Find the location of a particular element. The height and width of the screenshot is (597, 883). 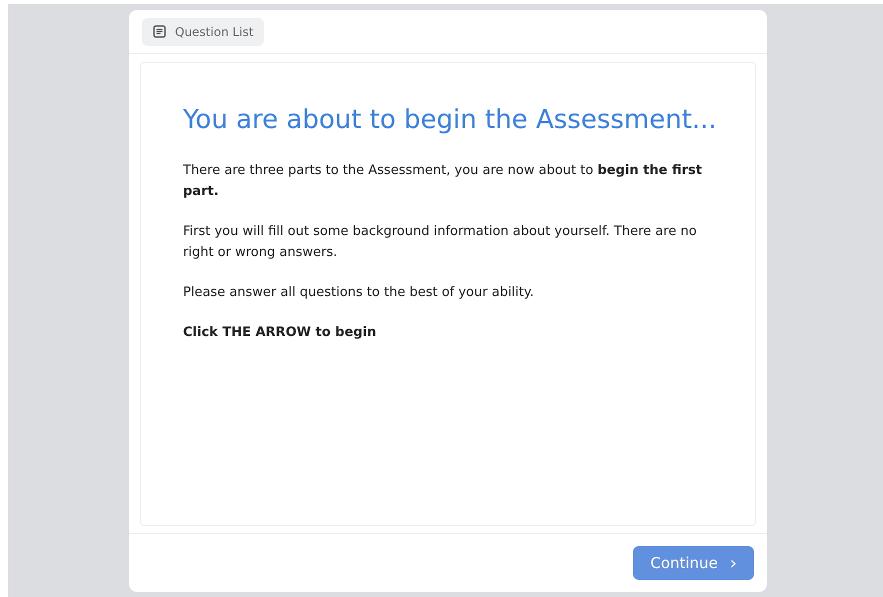

paragraph: Please answer all questions to the best of your ability. is located at coordinates (359, 293).